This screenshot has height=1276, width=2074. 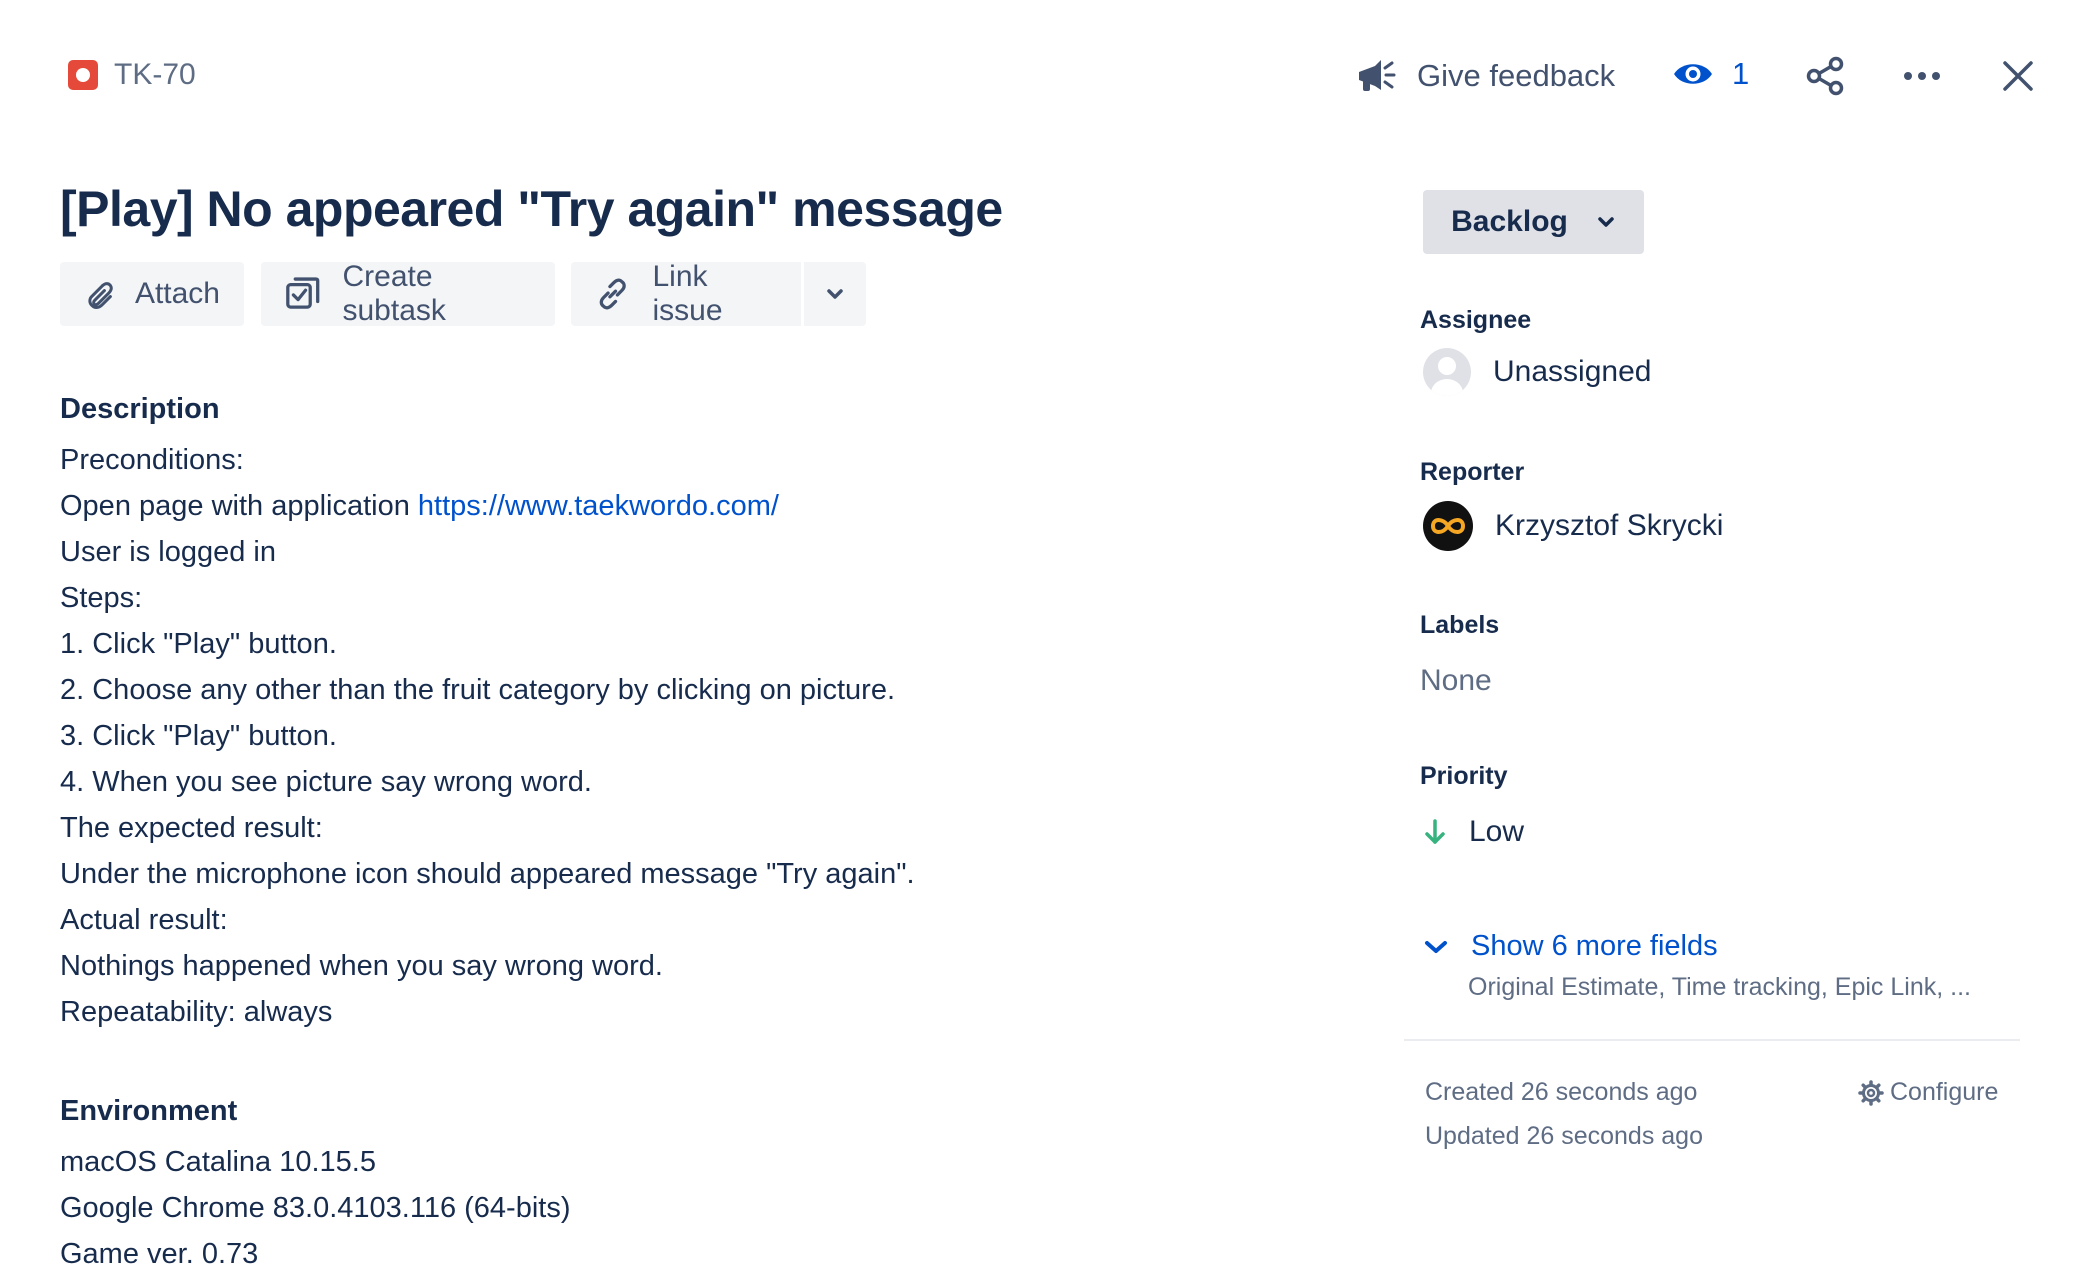 What do you see at coordinates (315, 1208) in the screenshot?
I see `environment-line: Google Chrome 83.0.4103.116 (64-bits)` at bounding box center [315, 1208].